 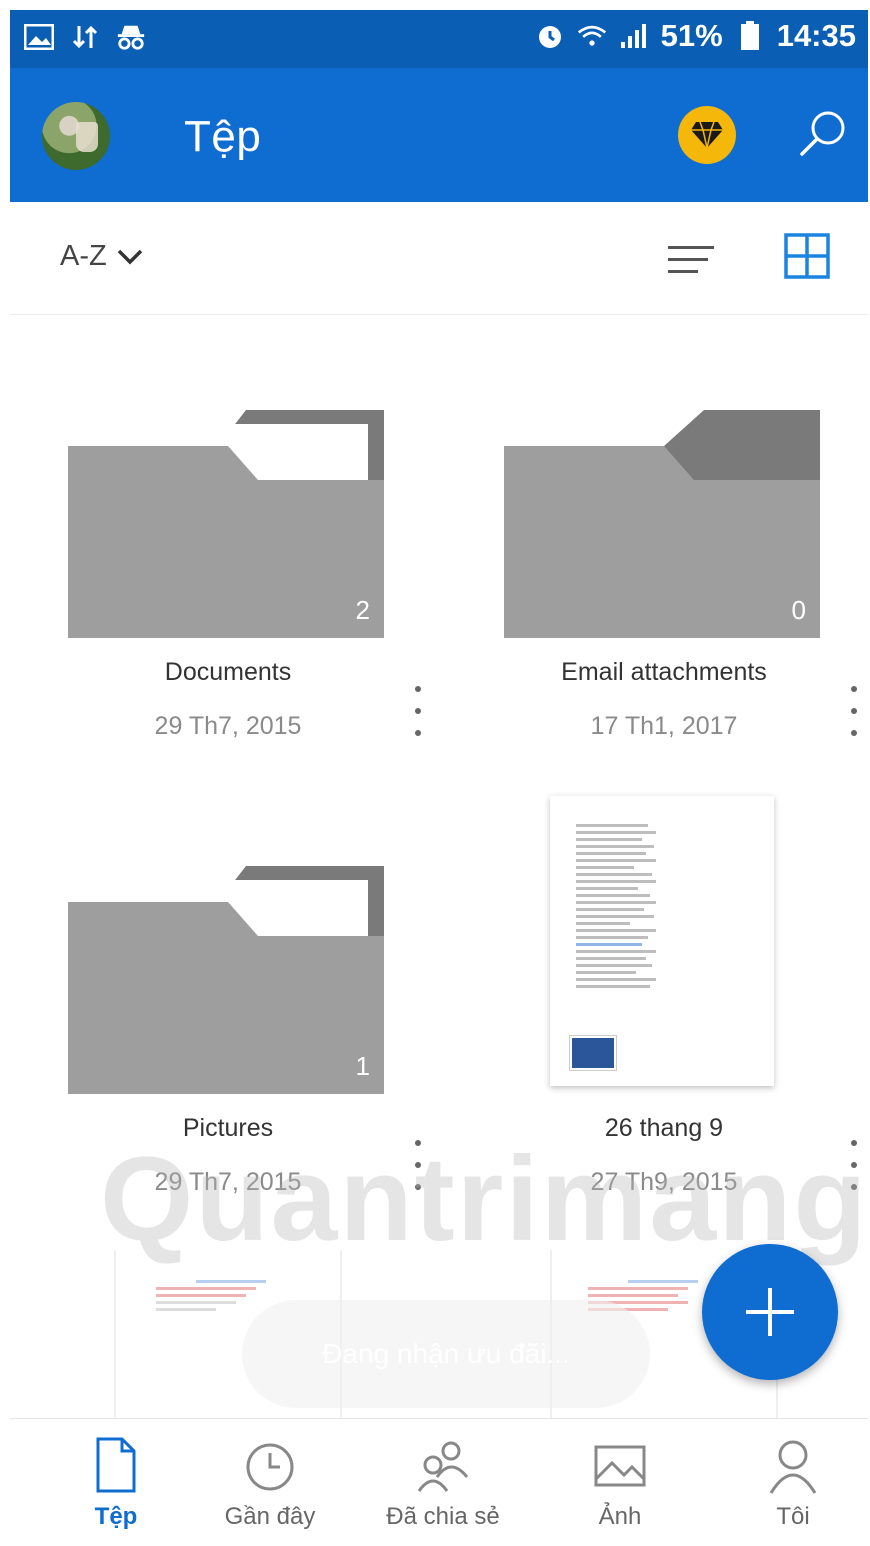 I want to click on folder-tile: 0 Email attachments 17 Th1, 2017, so click(x=664, y=575).